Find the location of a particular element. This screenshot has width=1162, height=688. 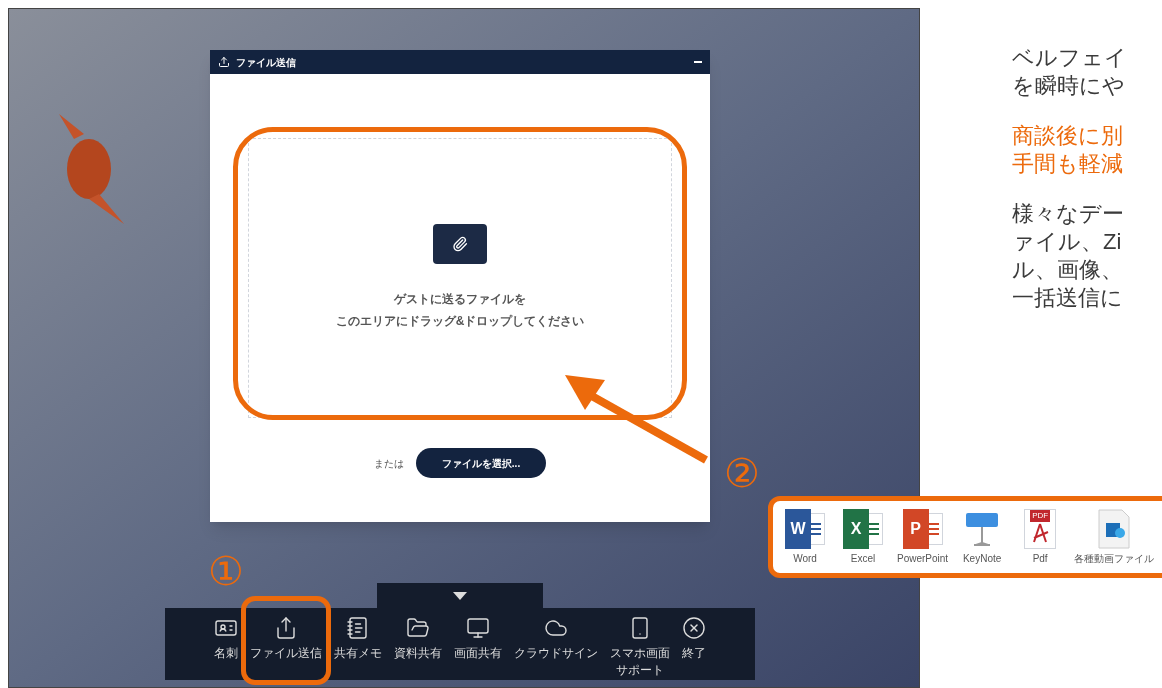

toolbar-button: 画面共有 is located at coordinates (478, 638).